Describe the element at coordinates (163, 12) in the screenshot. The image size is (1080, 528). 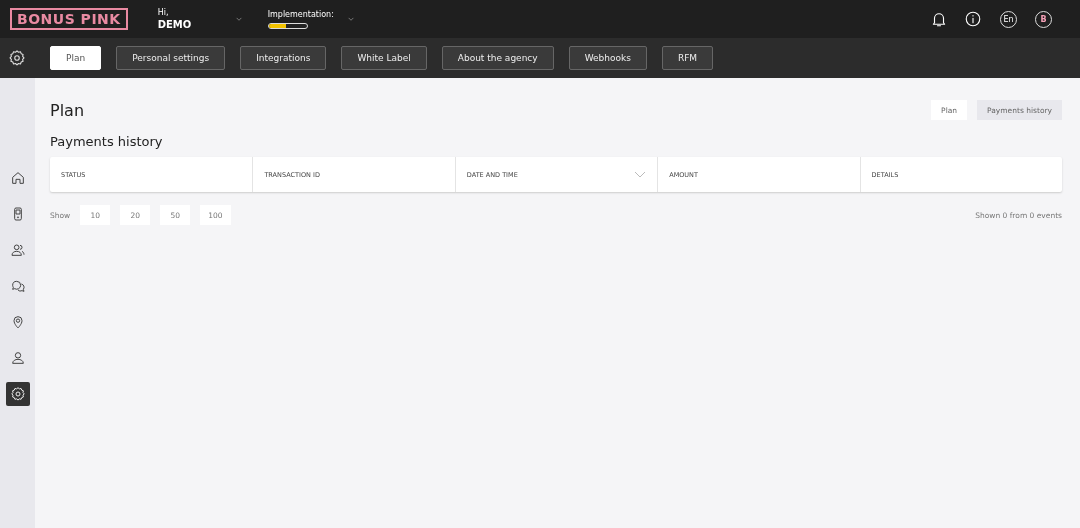
I see `greeting: Hi,` at that location.